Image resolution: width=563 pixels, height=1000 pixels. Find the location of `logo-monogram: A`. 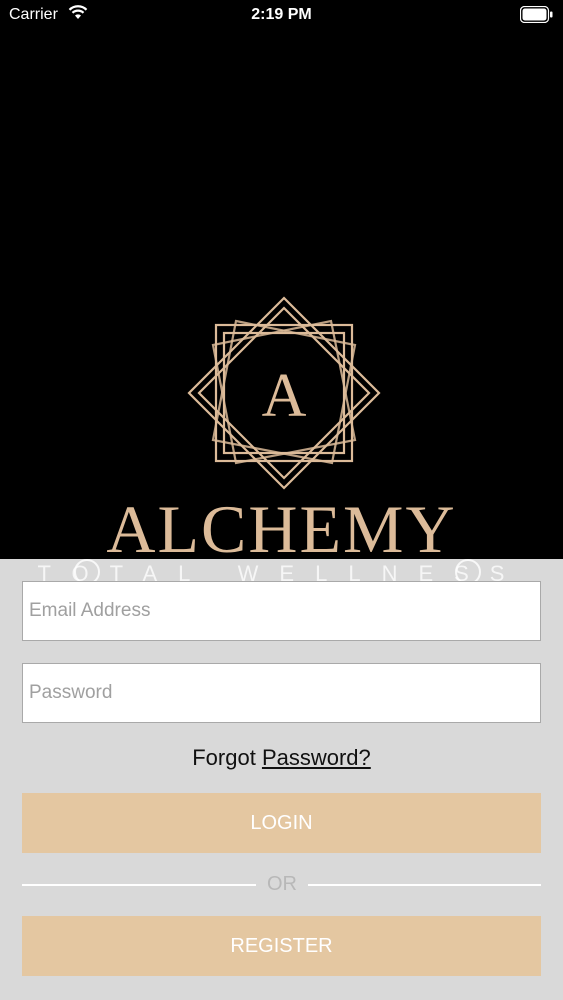

logo-monogram: A is located at coordinates (284, 396).